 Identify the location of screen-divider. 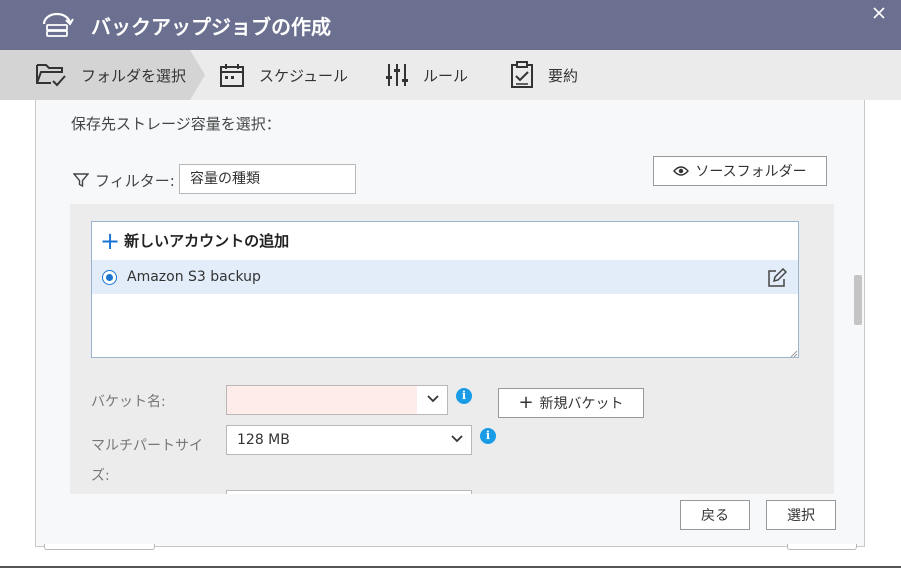
(450, 567).